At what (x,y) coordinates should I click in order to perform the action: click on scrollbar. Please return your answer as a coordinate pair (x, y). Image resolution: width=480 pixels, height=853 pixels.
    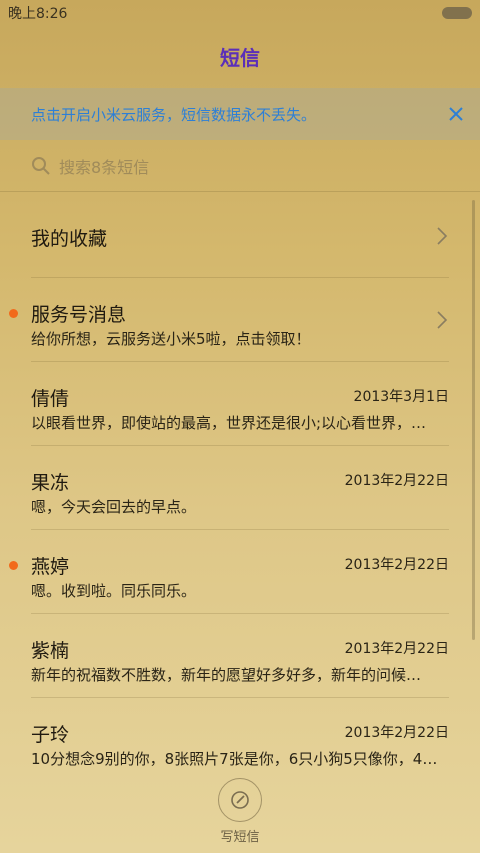
    Looking at the image, I should click on (473, 420).